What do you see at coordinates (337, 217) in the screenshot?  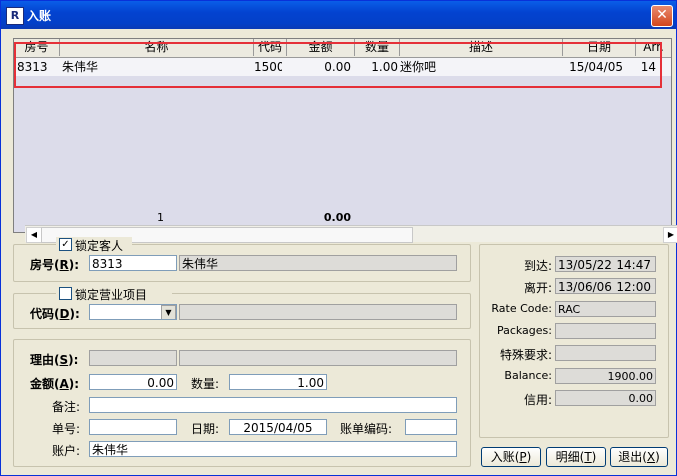 I see `footer-total: 0.00` at bounding box center [337, 217].